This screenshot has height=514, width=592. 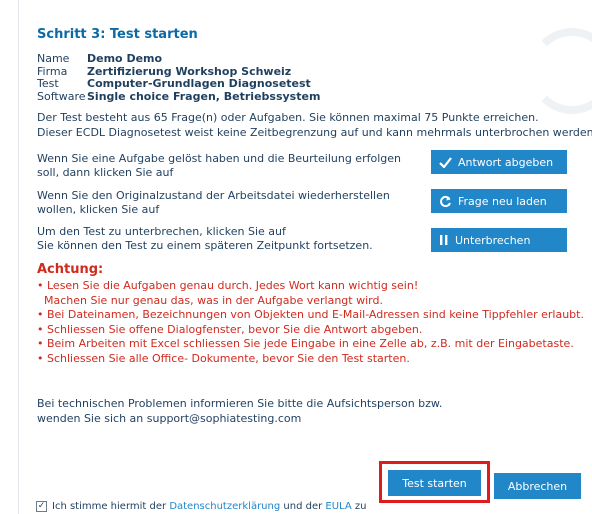 What do you see at coordinates (48, 83) in the screenshot?
I see `info-label: Test` at bounding box center [48, 83].